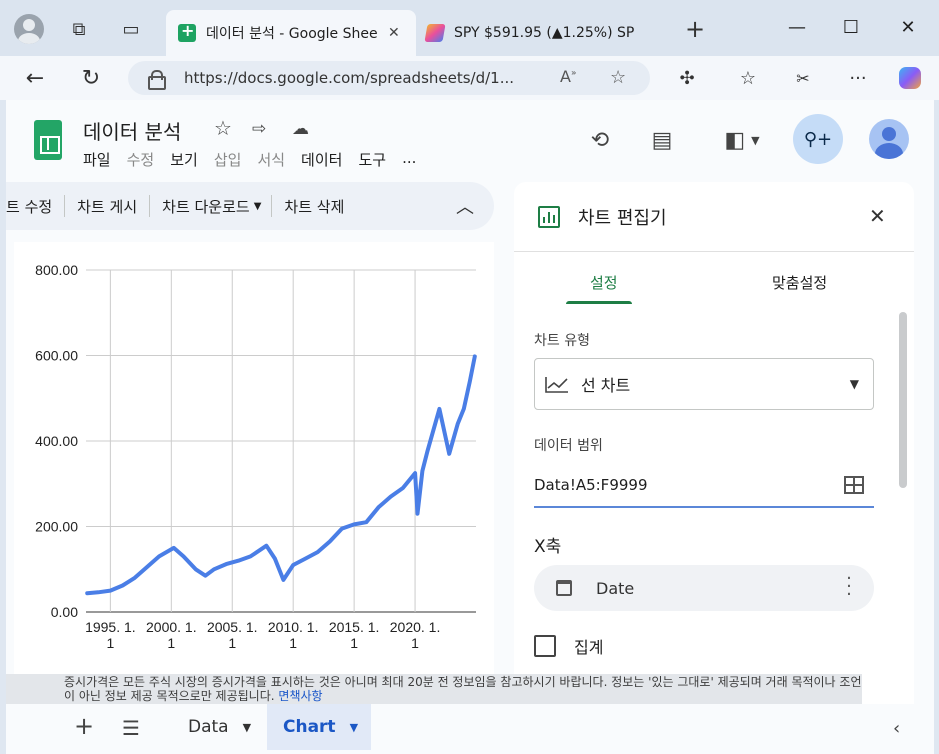 Image resolution: width=939 pixels, height=754 pixels. I want to click on chart-type-value: 선 차트, so click(606, 385).